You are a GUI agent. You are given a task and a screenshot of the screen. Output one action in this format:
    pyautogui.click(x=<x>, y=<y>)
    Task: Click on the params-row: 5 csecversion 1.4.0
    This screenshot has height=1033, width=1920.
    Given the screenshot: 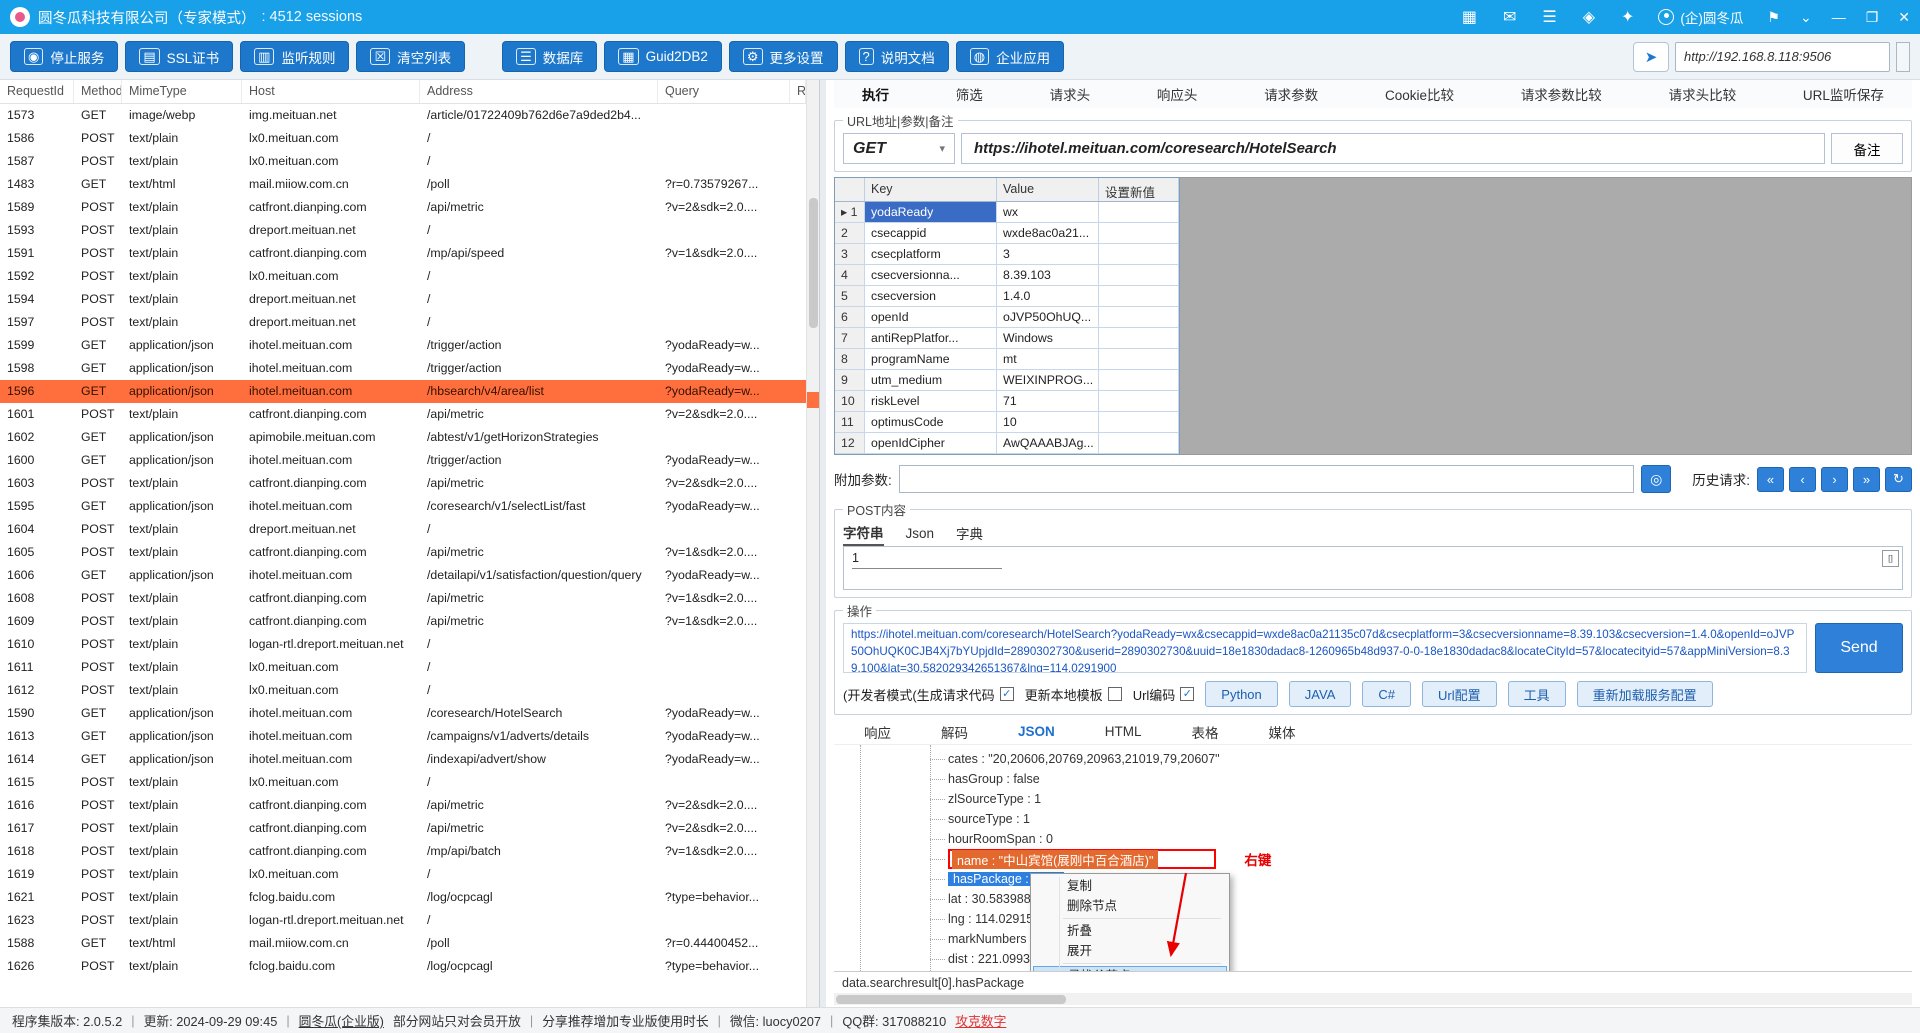 What is the action you would take?
    pyautogui.click(x=1007, y=296)
    